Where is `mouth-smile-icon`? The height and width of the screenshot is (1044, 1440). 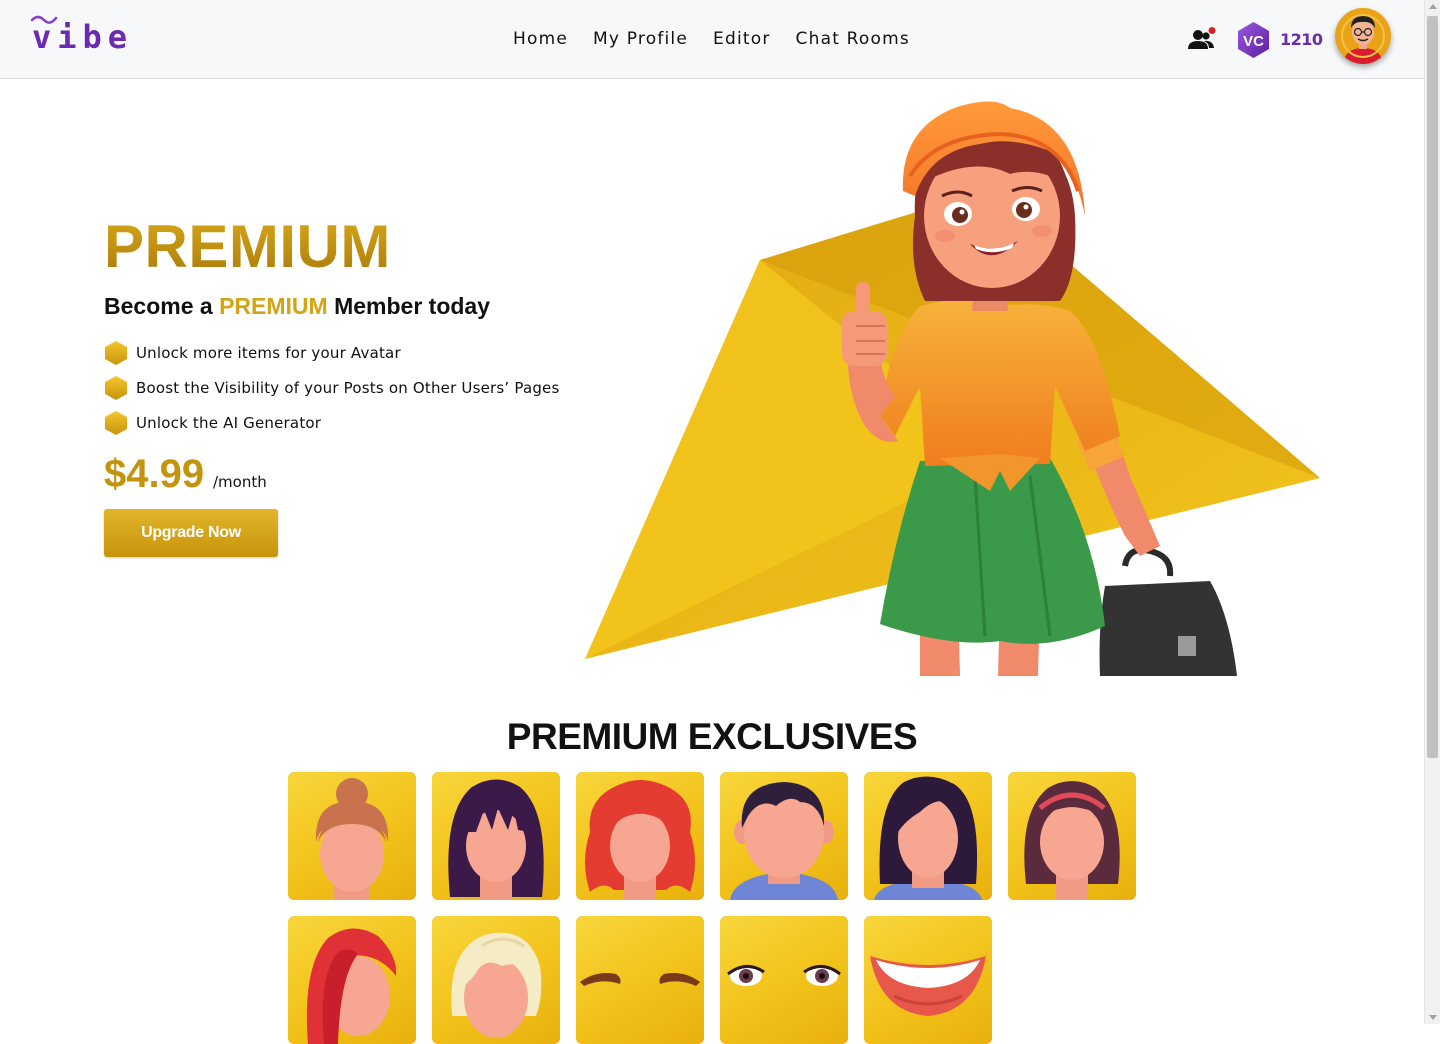 mouth-smile-icon is located at coordinates (928, 986).